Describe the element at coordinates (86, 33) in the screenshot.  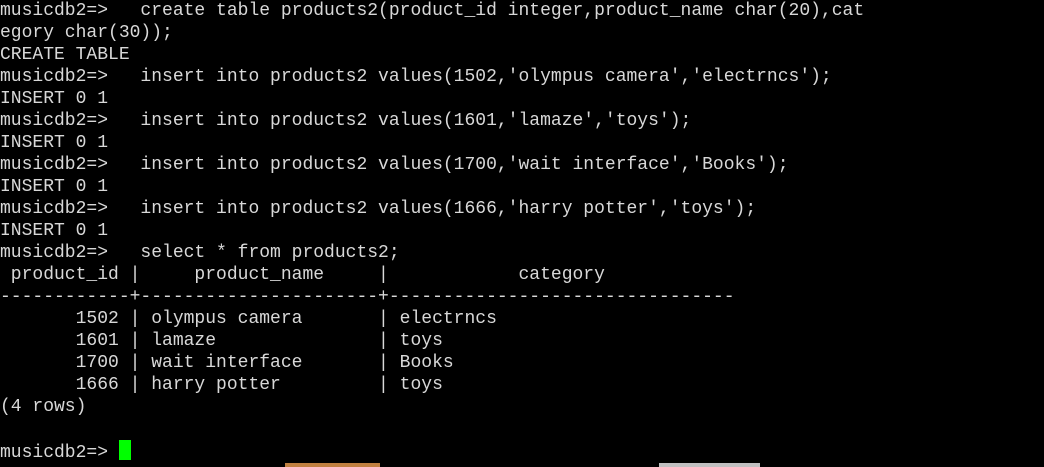
I see `terminal-line: egory char(30));` at that location.